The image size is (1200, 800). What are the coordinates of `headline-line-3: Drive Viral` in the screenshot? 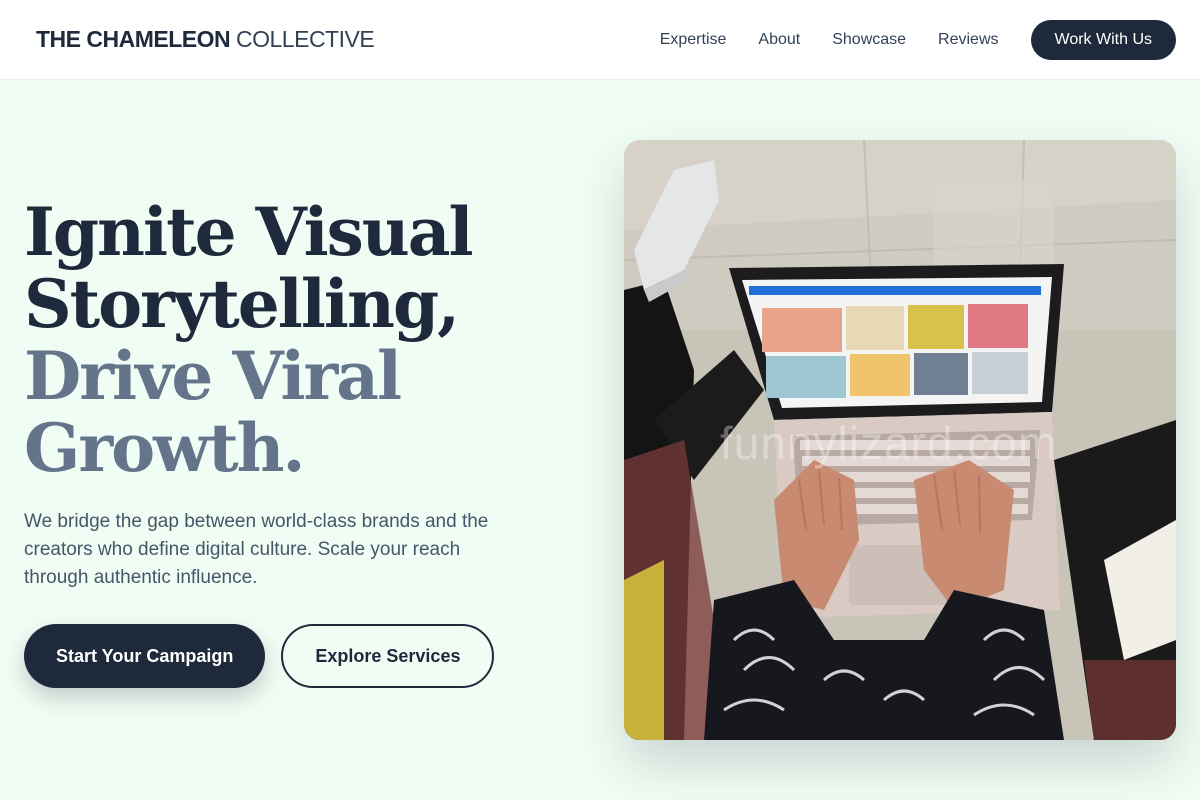 It's located at (213, 376).